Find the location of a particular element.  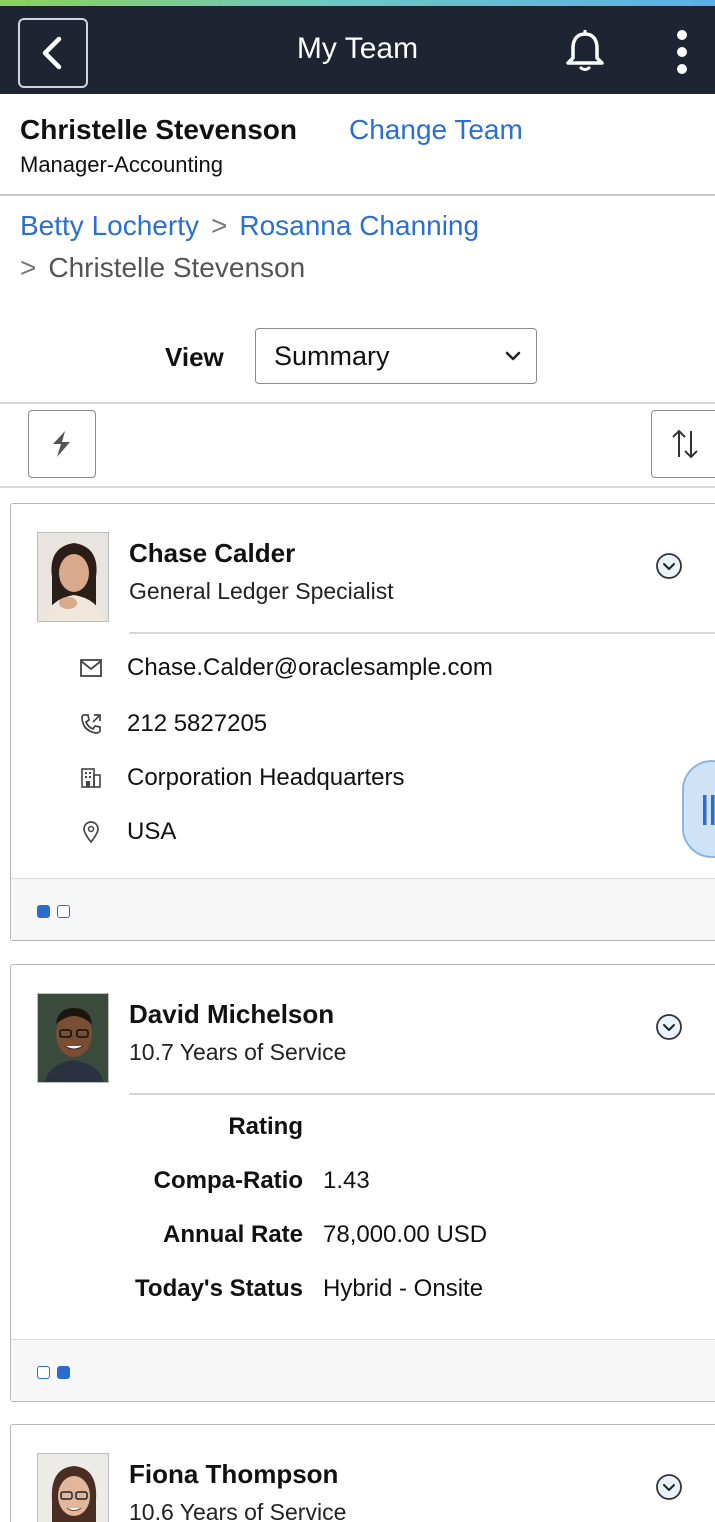

view-select-value: Summary is located at coordinates (332, 356).